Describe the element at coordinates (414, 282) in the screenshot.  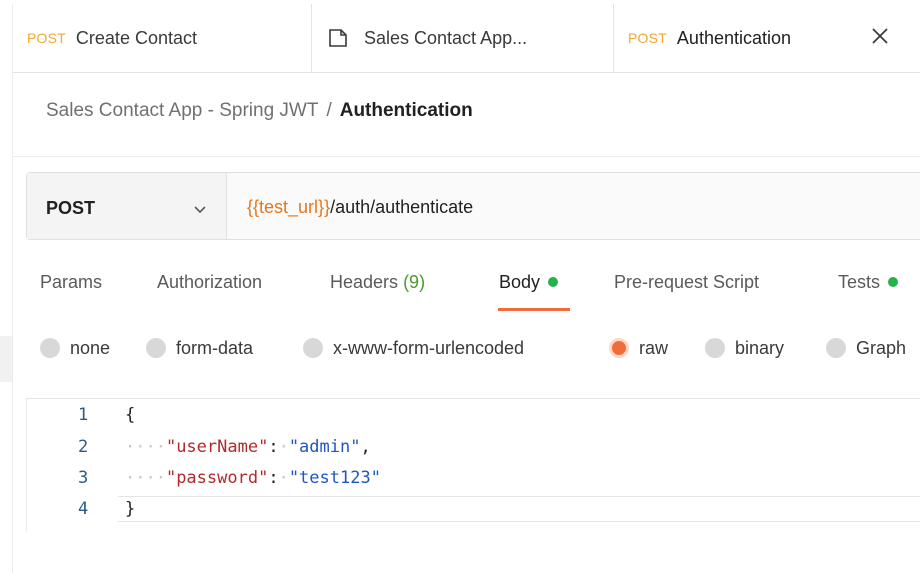
I see `headers-count: (9)` at that location.